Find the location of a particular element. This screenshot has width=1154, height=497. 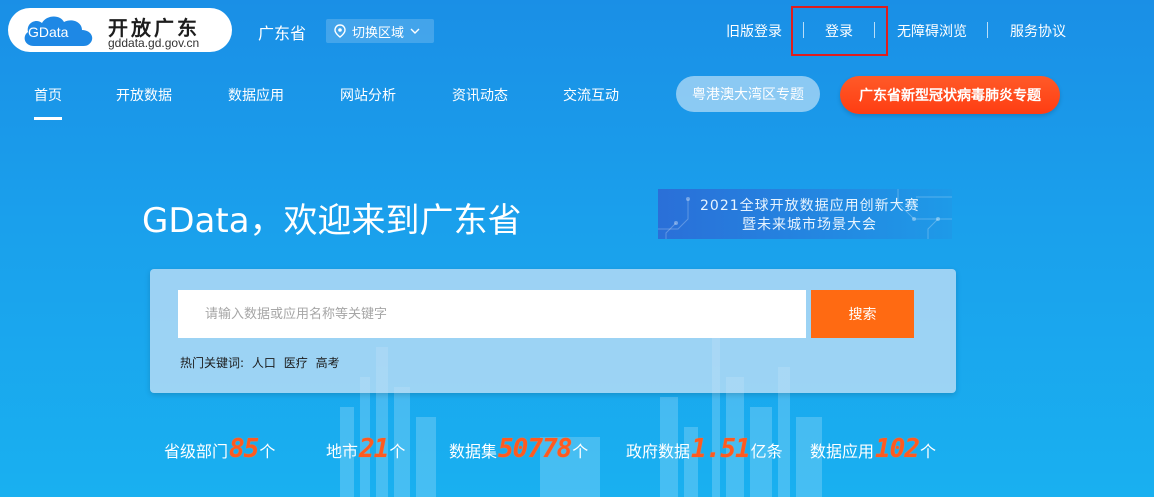

welcome-heading: GData，欢迎来到广东省 is located at coordinates (332, 221).